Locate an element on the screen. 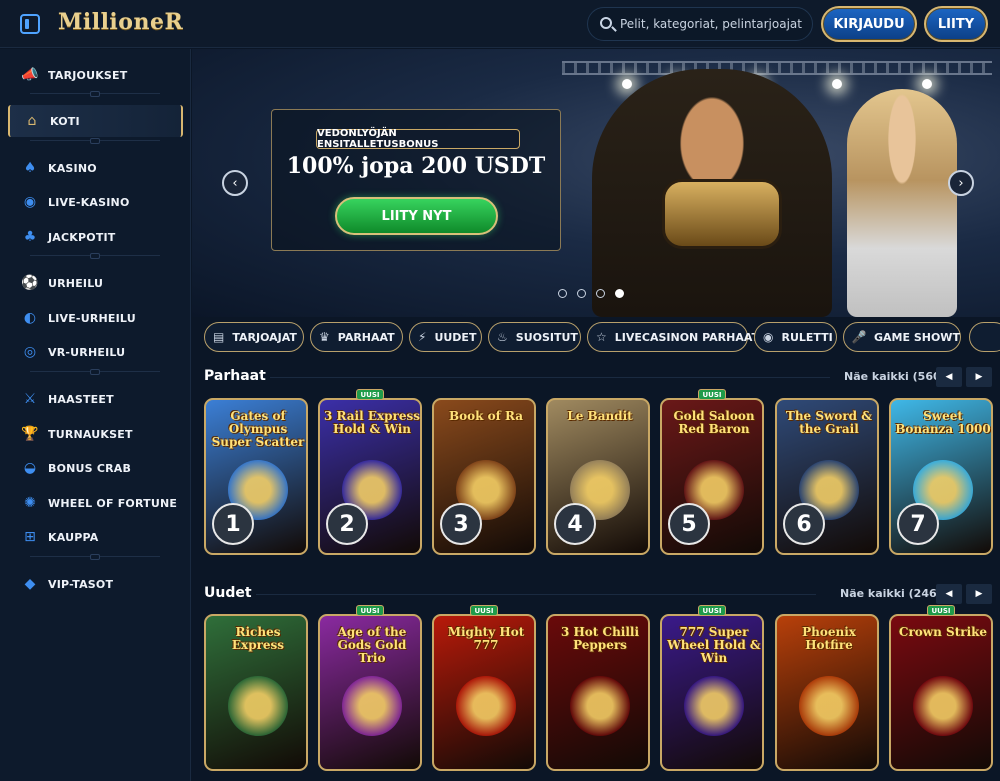 The height and width of the screenshot is (781, 1000). category-chip-more is located at coordinates (984, 337).